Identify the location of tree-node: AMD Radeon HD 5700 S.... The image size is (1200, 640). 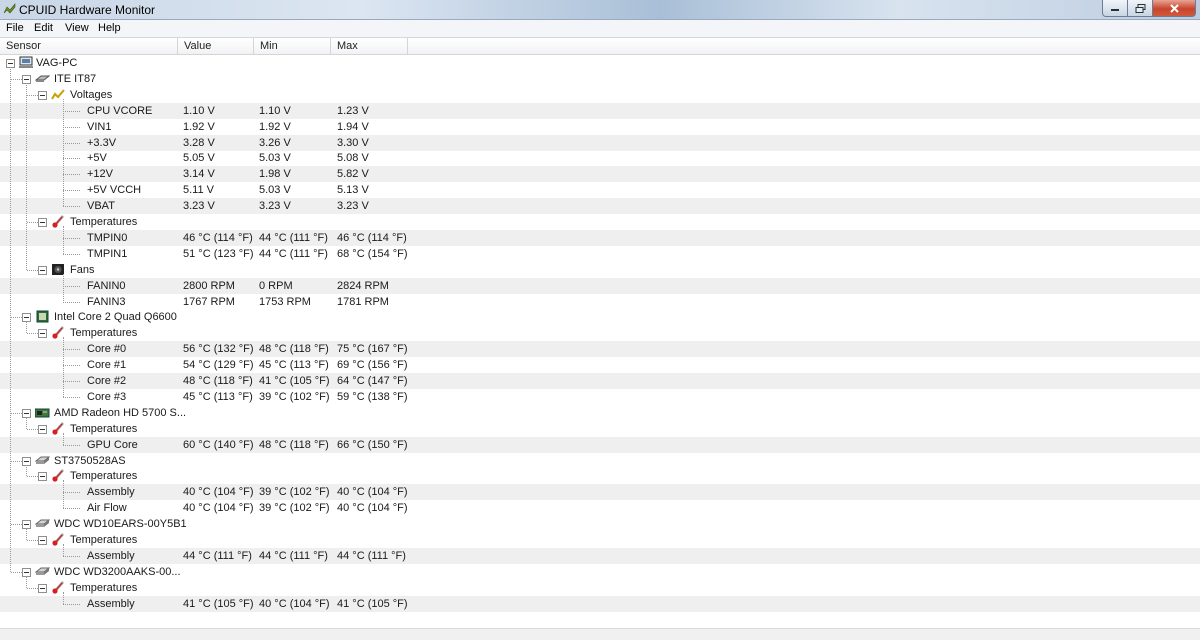
(600, 413).